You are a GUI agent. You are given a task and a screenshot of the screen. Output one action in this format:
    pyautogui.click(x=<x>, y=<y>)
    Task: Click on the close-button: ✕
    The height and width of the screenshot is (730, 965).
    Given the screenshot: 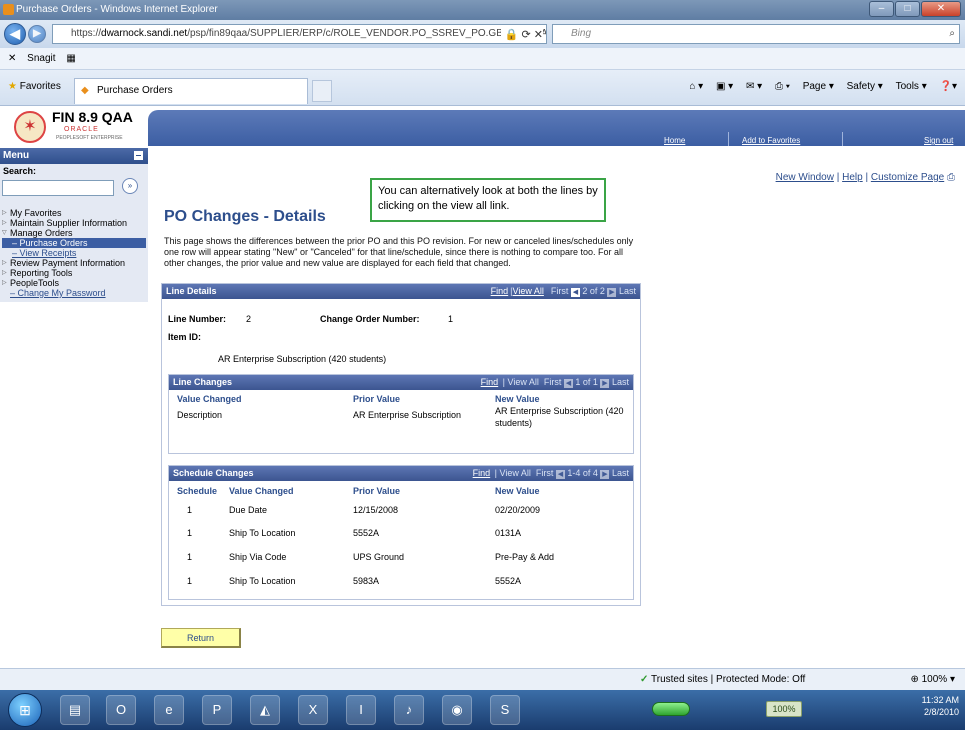 What is the action you would take?
    pyautogui.click(x=941, y=9)
    